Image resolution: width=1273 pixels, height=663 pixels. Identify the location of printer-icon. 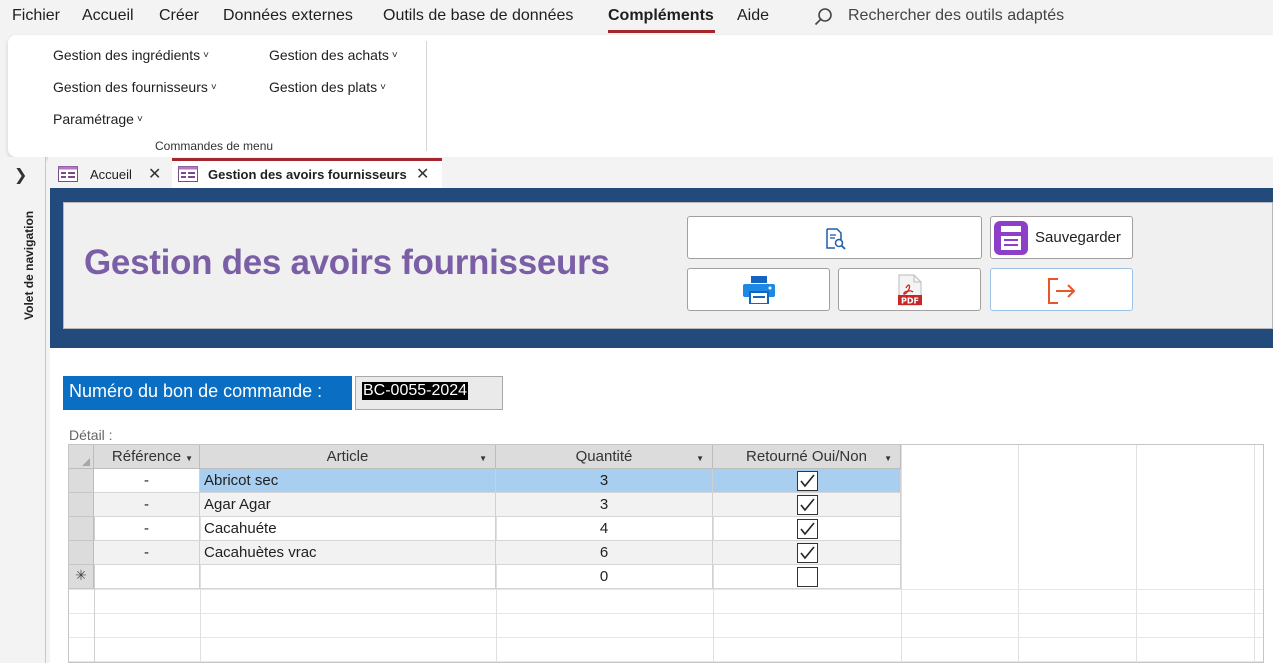
(759, 290).